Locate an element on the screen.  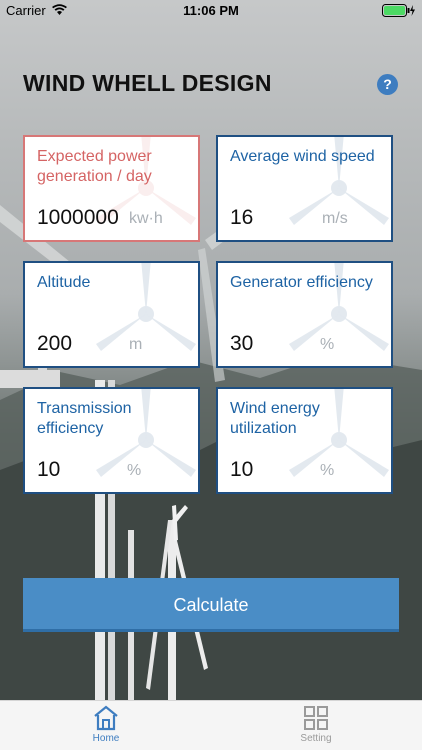
status-bar: Carrier 11:06 PM is located at coordinates (211, 11).